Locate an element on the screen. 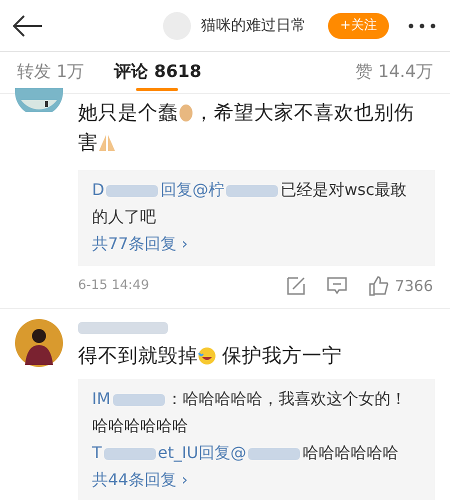 This screenshot has height=500, width=450. more-replies-link: 共77条回复 › is located at coordinates (256, 244).